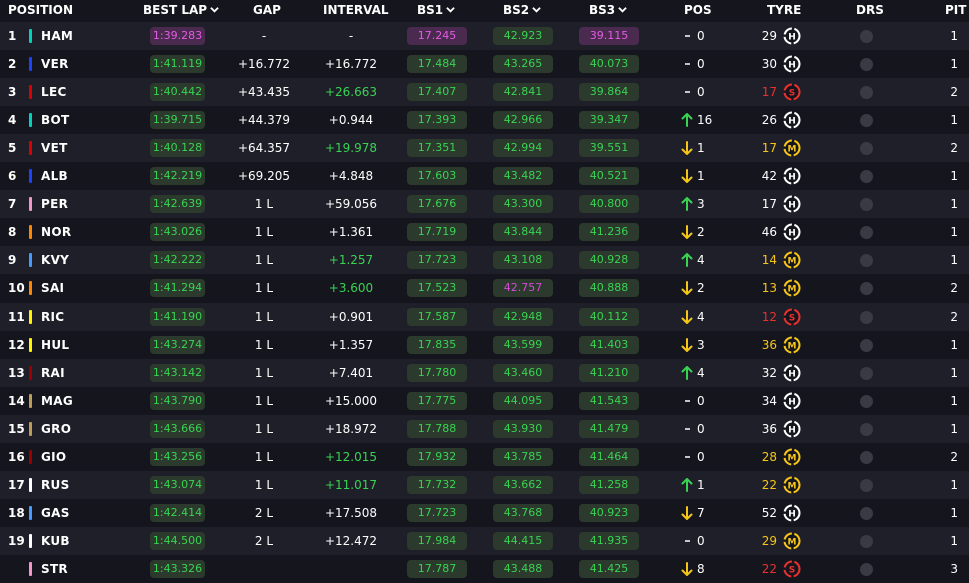 This screenshot has height=583, width=969. What do you see at coordinates (609, 456) in the screenshot?
I see `bs3-sector-time: 41.464` at bounding box center [609, 456].